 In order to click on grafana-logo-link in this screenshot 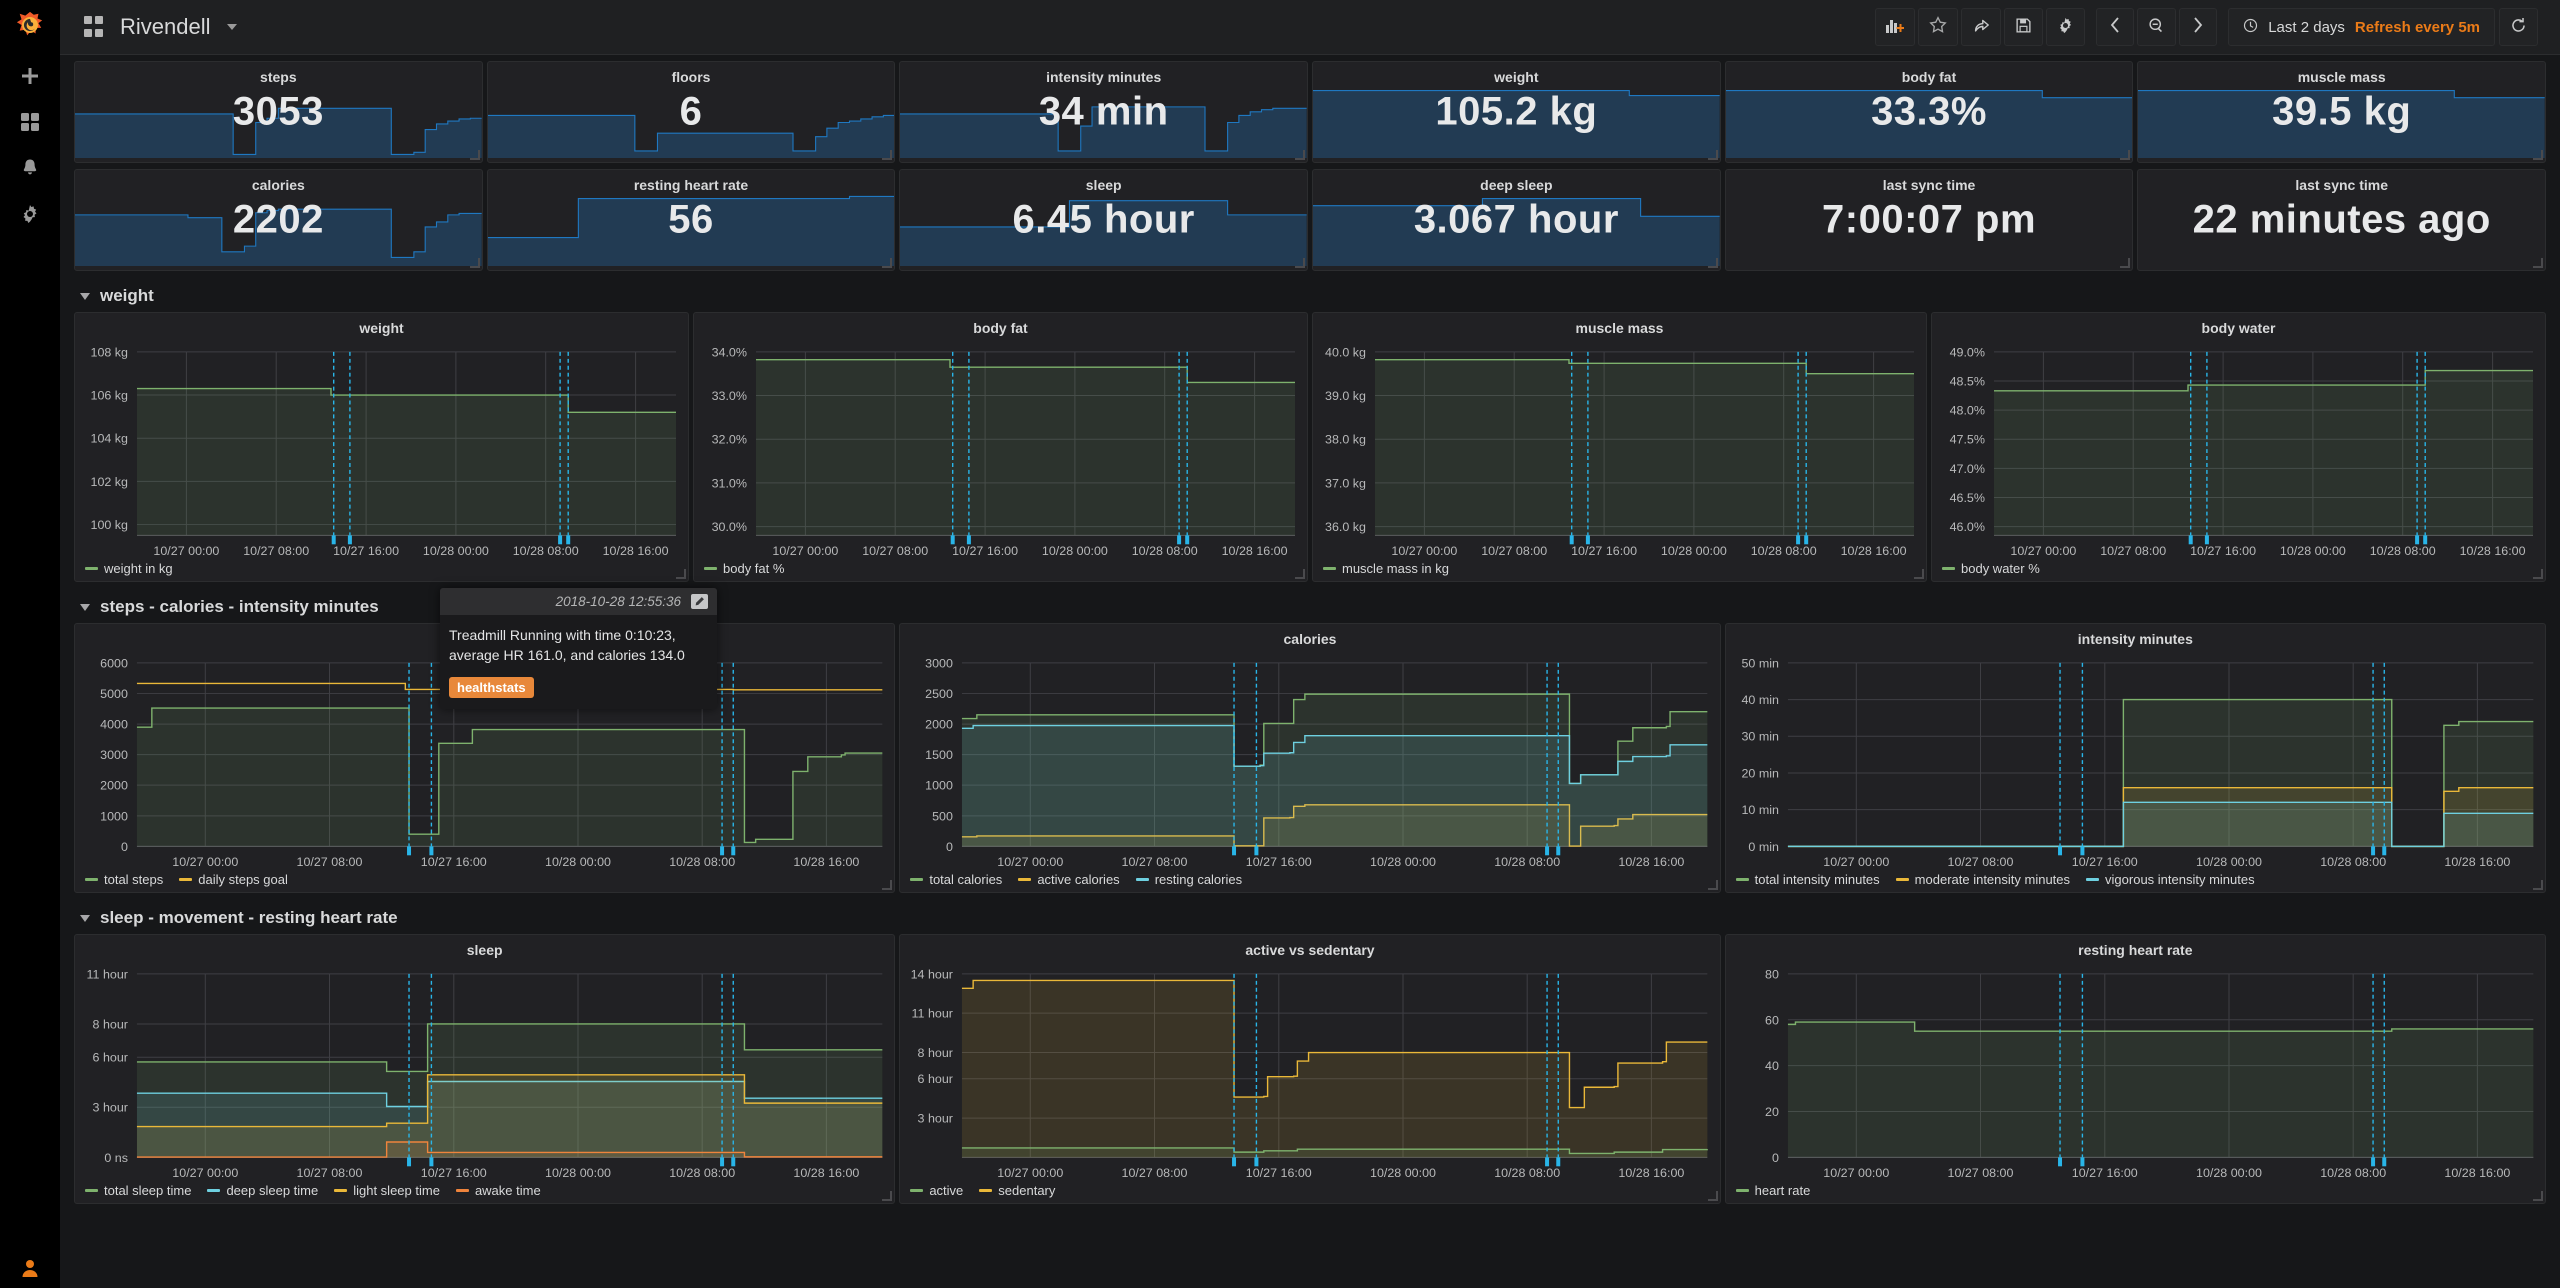, I will do `click(30, 27)`.